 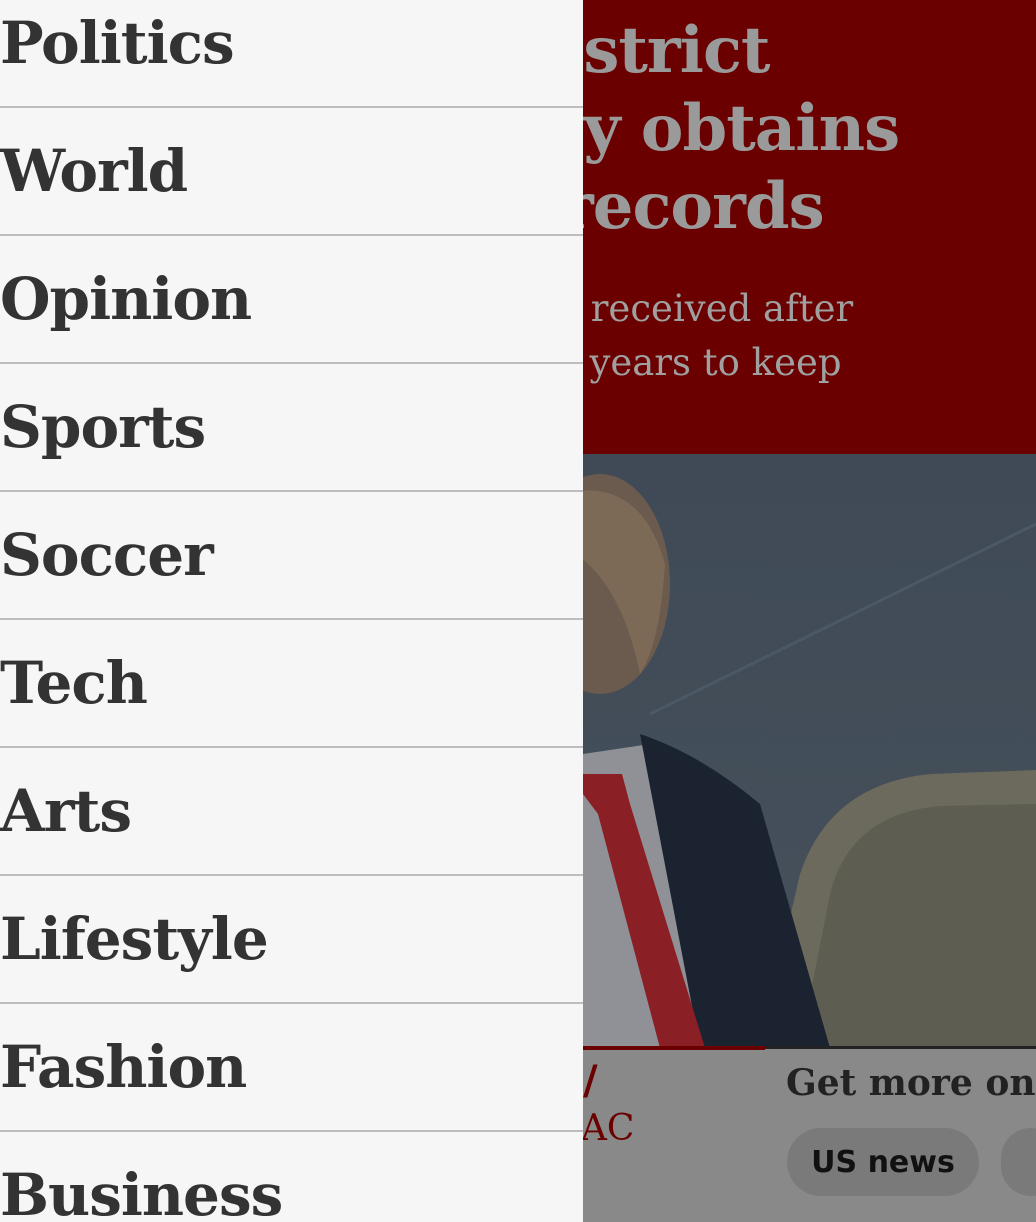 I want to click on nav-item-label: Sports, so click(x=103, y=427).